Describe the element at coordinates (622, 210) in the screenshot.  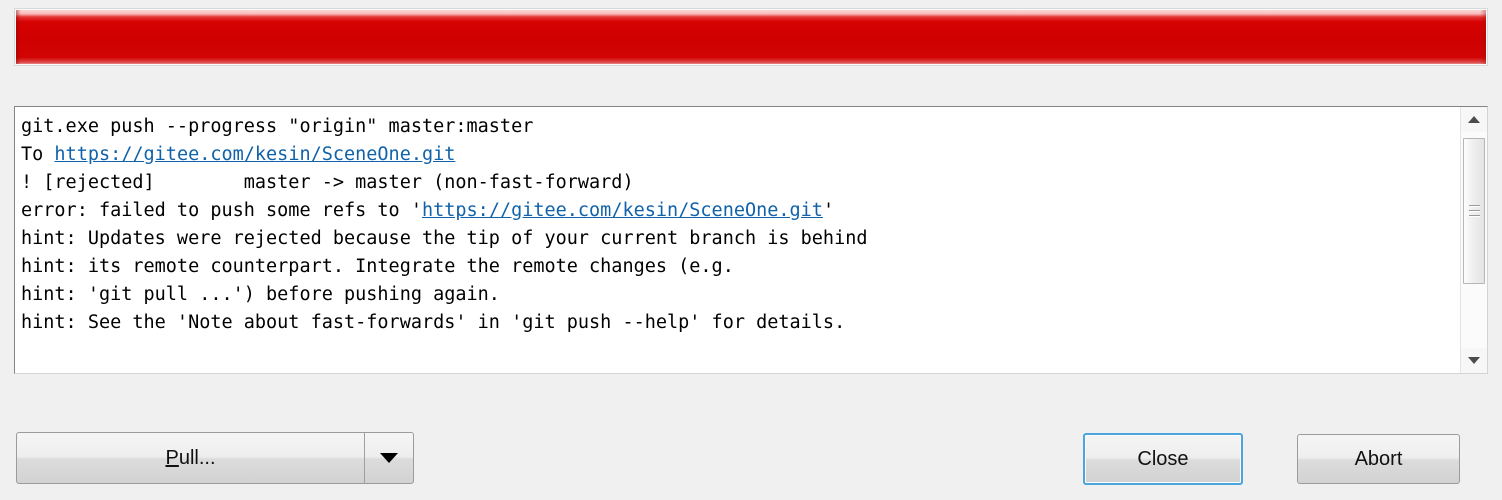
I see `line-error-link-1: https://gitee.com/kesin/SceneOne.git` at that location.